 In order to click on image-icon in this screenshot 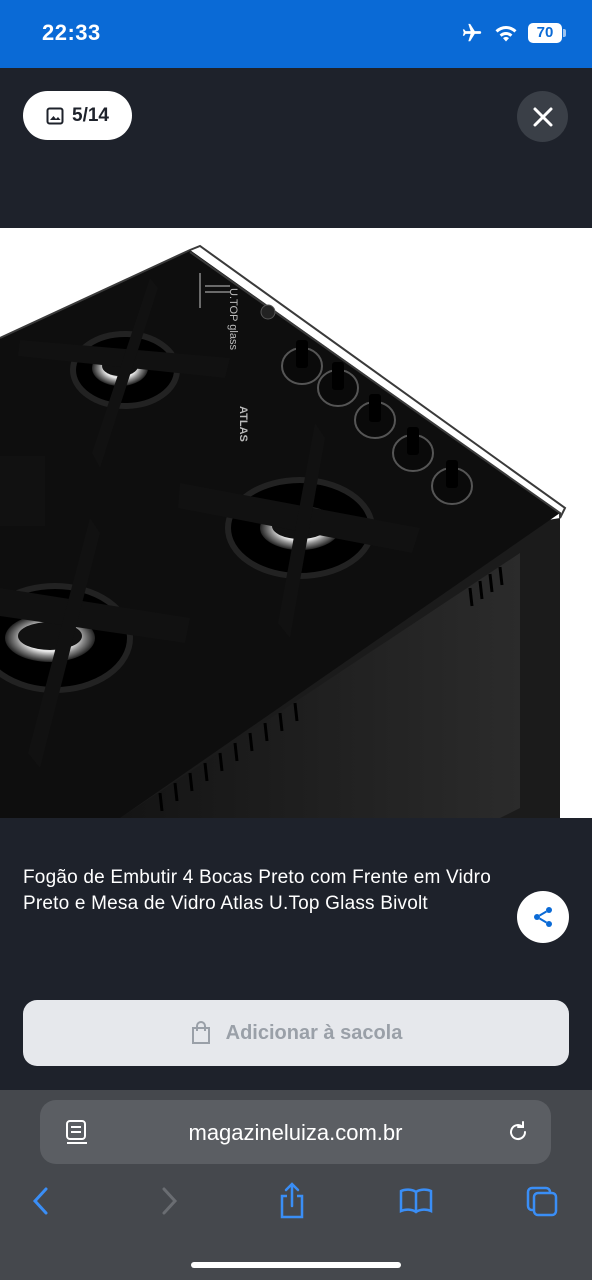, I will do `click(55, 115)`.